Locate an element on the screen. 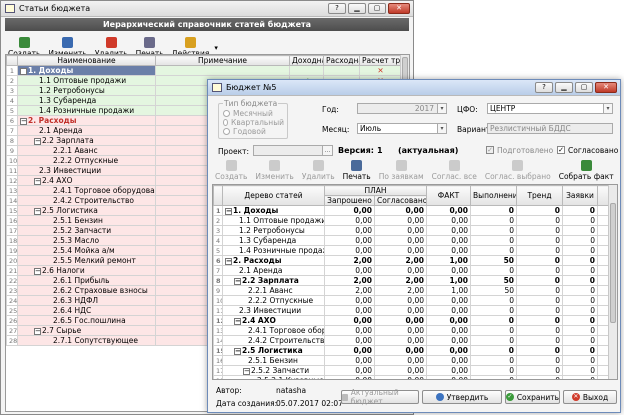 The image size is (624, 415). table-row: 142.4.2 Строительств0,000,000,00000 is located at coordinates (411, 340).